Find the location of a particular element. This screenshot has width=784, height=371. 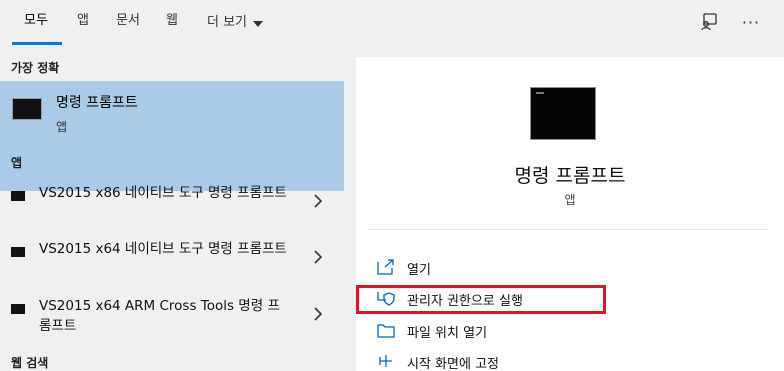

list-item-label: VS2015 x64 네이티브 도구 명령 프롬프트 is located at coordinates (163, 249).